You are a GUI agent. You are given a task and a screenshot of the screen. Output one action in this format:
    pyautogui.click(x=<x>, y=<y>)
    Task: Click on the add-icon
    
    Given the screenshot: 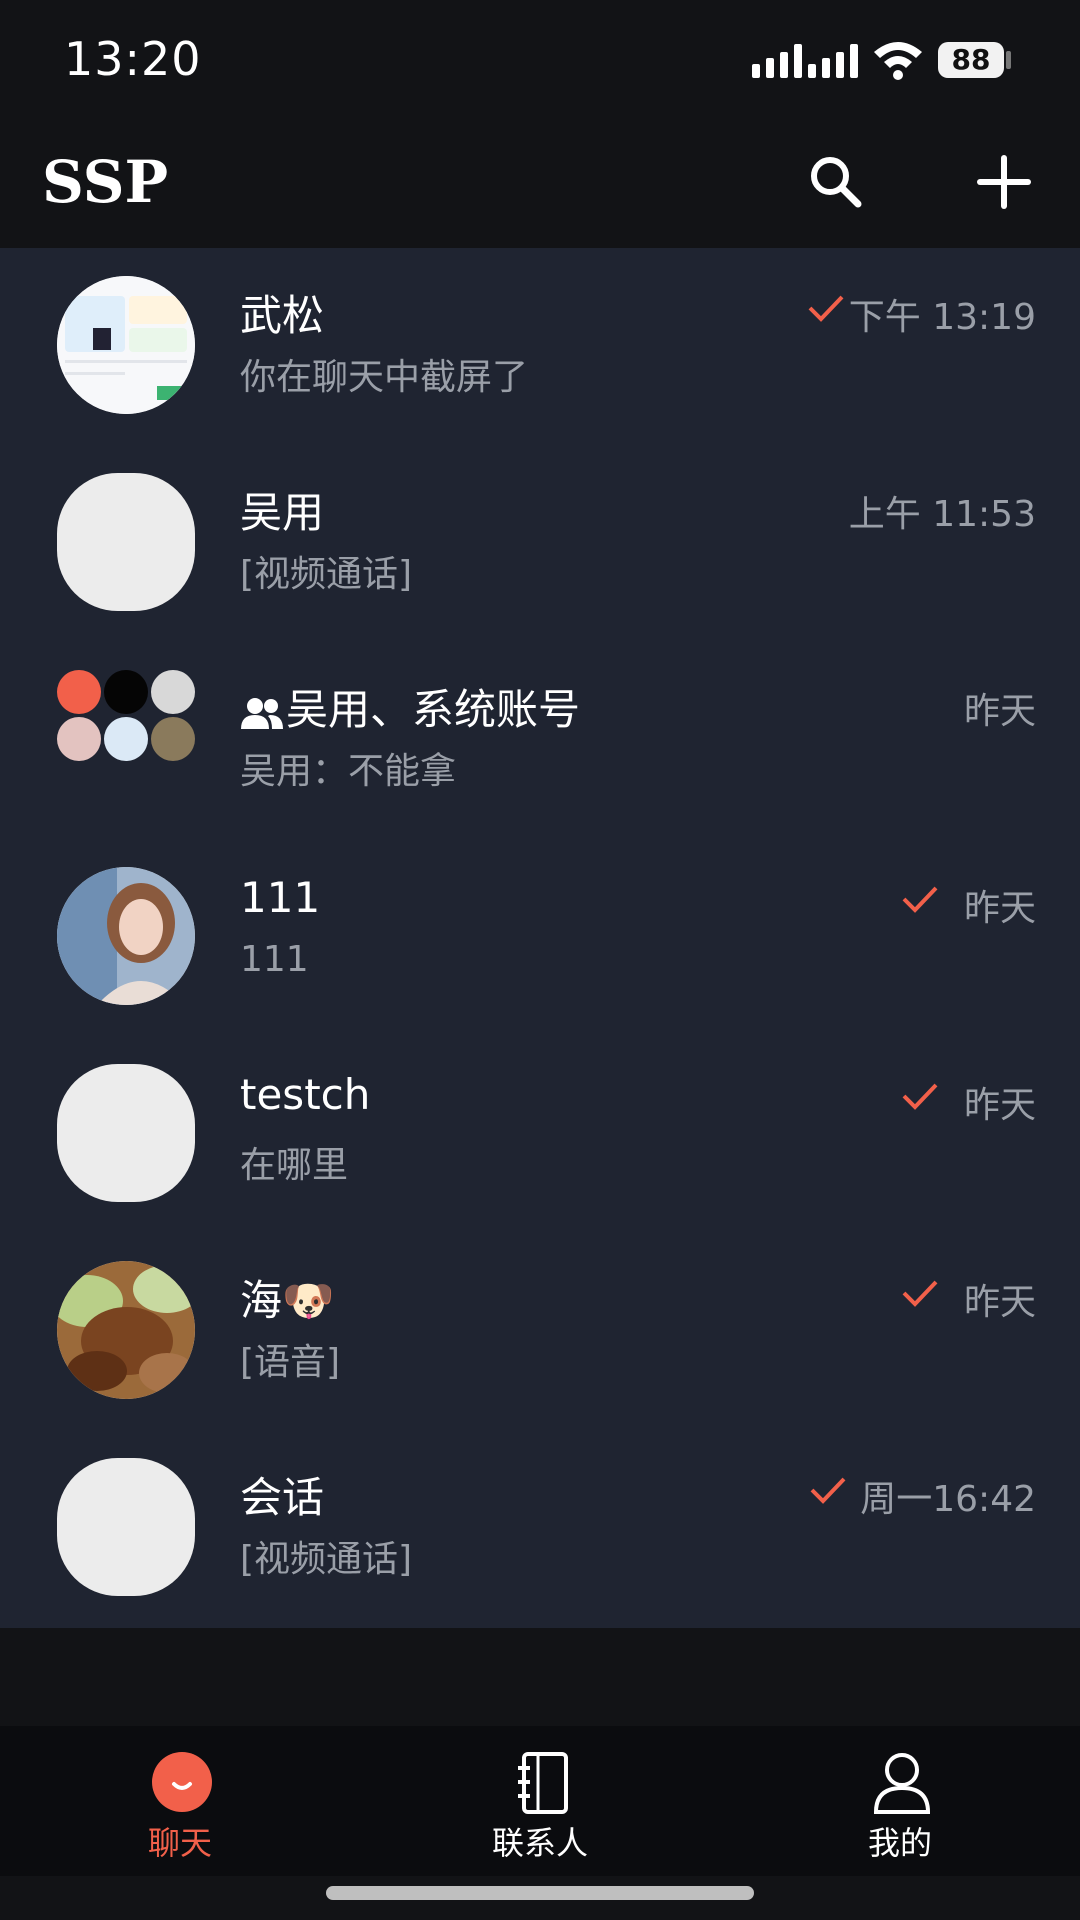 What is the action you would take?
    pyautogui.click(x=1004, y=182)
    